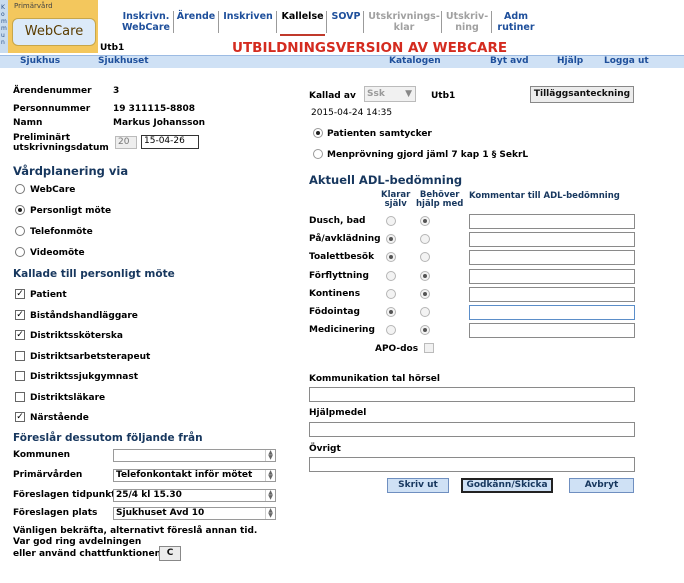 Image resolution: width=684 pixels, height=583 pixels. I want to click on proposal-select: Sjukhuset Avd 10 ▲ ▼, so click(194, 513).